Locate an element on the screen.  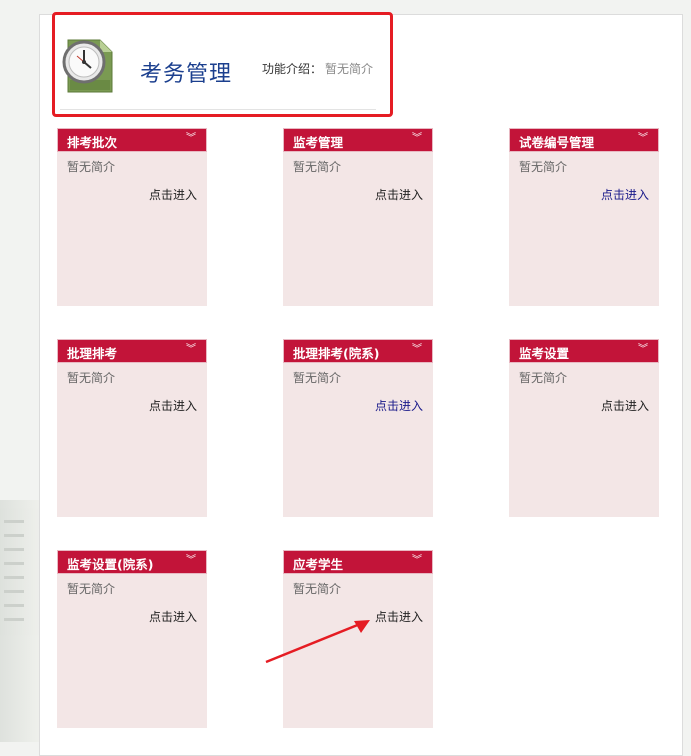
card-title: 监考管理 is located at coordinates (318, 142).